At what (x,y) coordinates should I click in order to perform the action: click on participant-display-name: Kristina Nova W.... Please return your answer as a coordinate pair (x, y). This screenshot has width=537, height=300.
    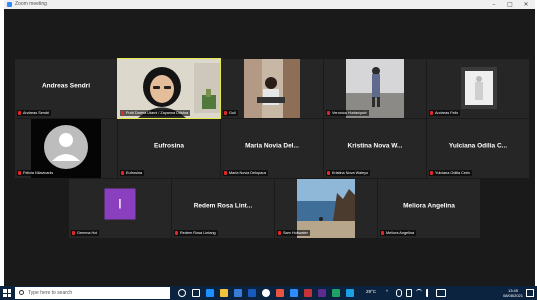
    Looking at the image, I should click on (375, 146).